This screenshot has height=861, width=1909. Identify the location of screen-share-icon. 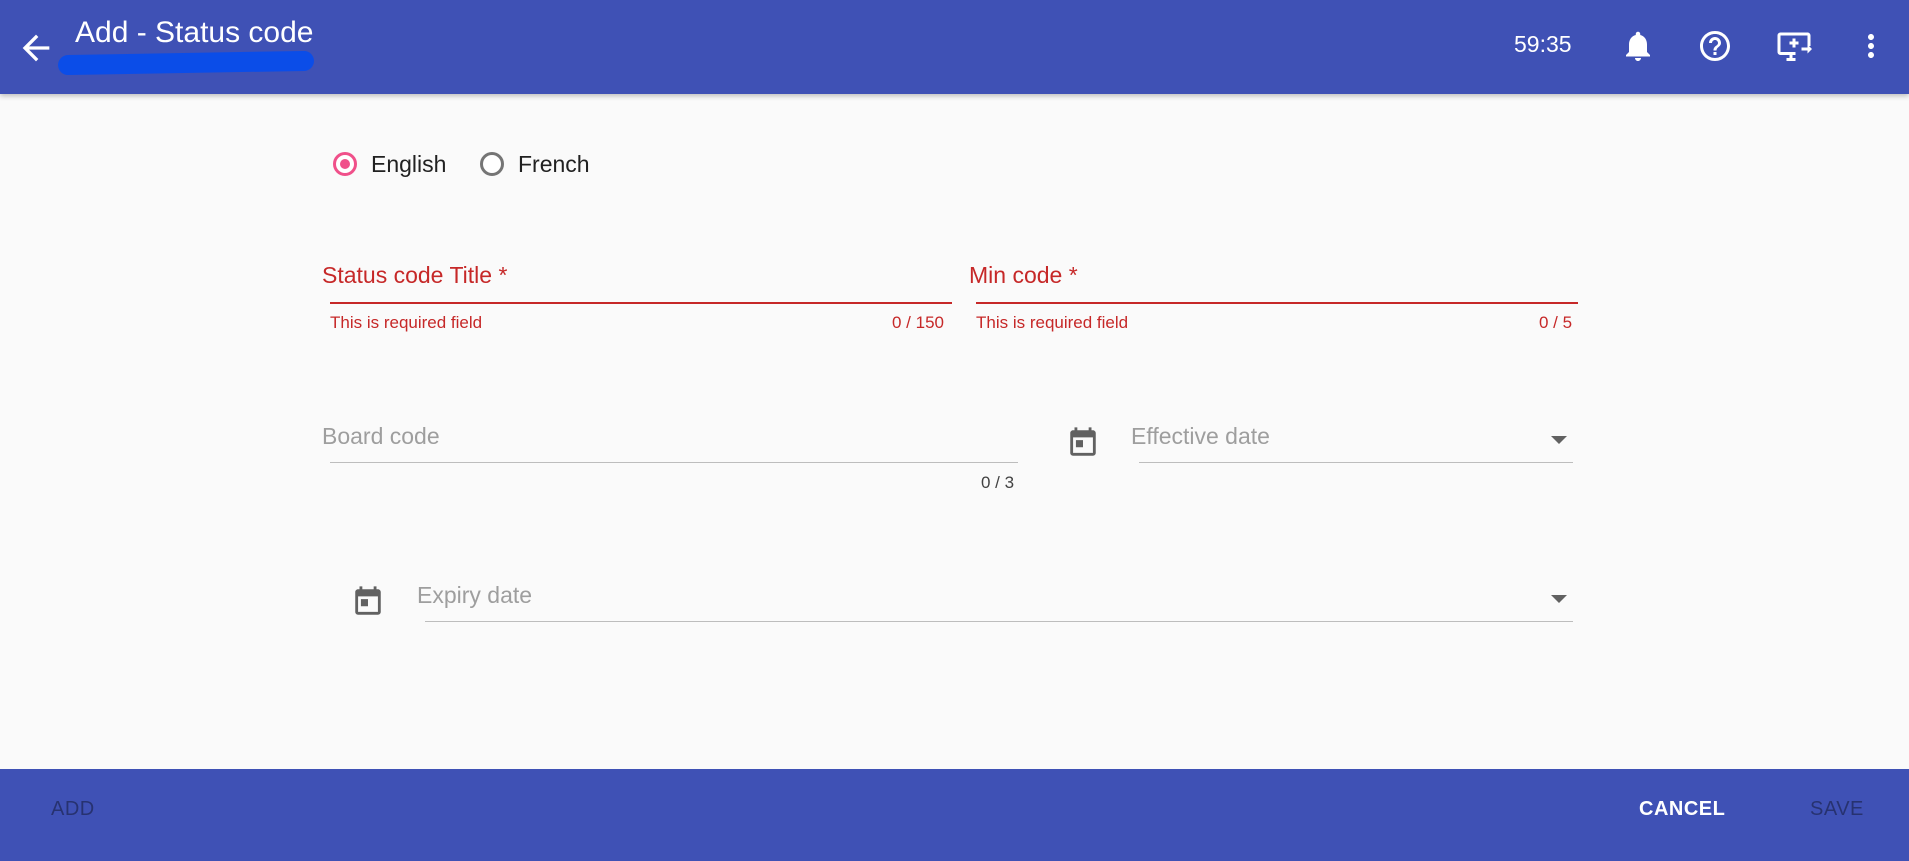
(1794, 46).